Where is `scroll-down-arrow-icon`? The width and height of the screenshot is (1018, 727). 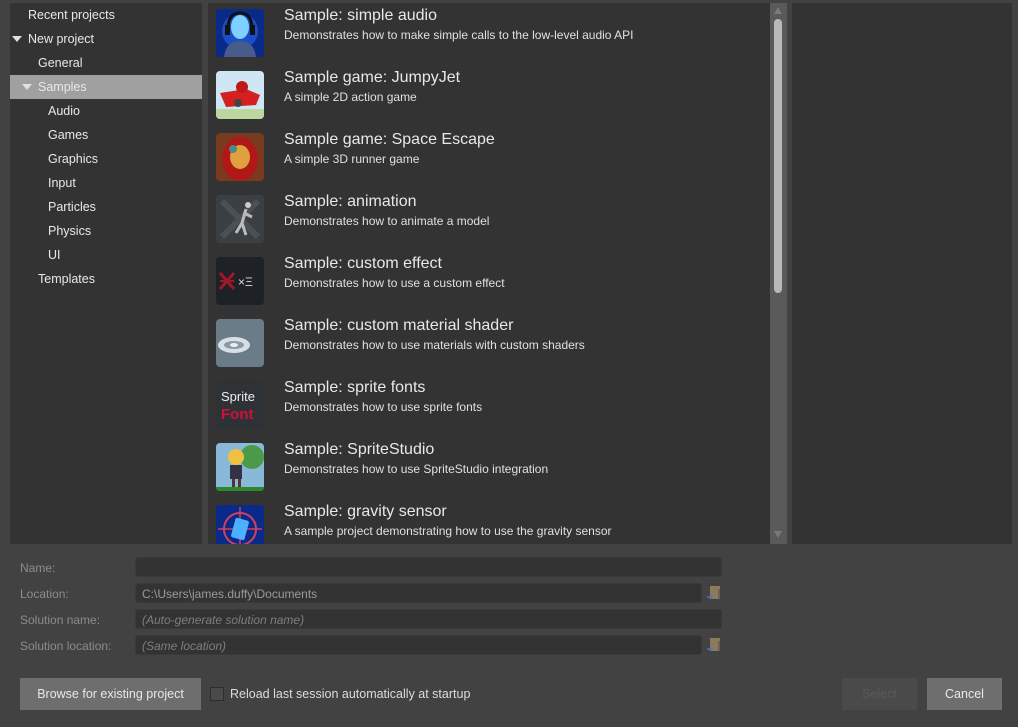
scroll-down-arrow-icon is located at coordinates (778, 534).